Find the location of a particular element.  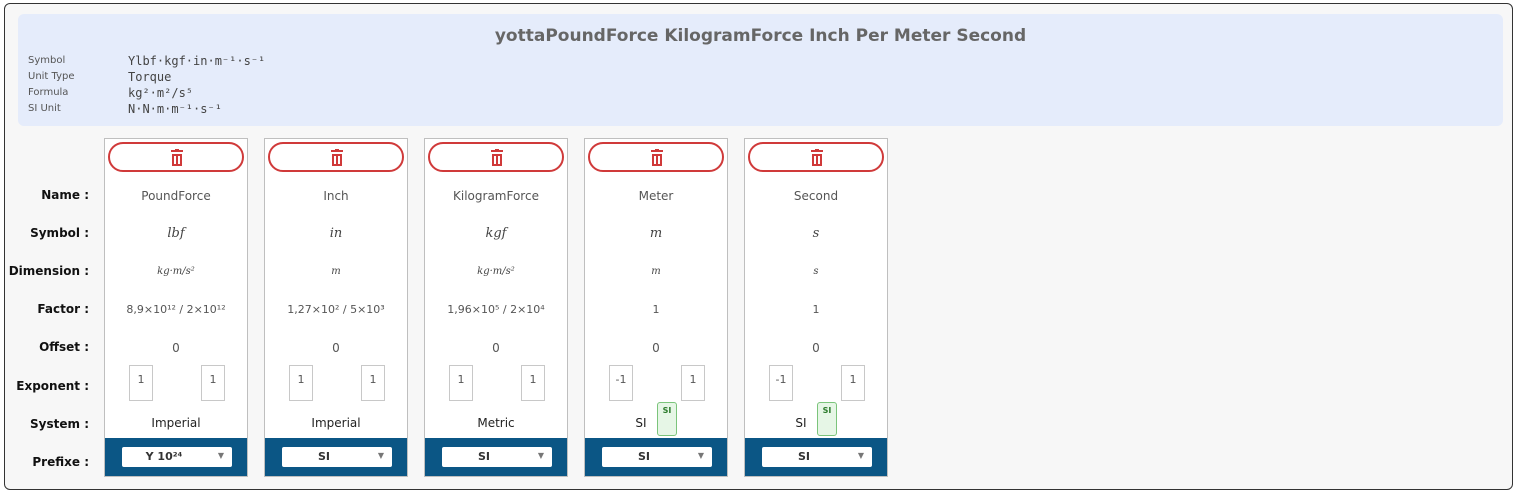

row-label-name: Name : is located at coordinates (65, 195).